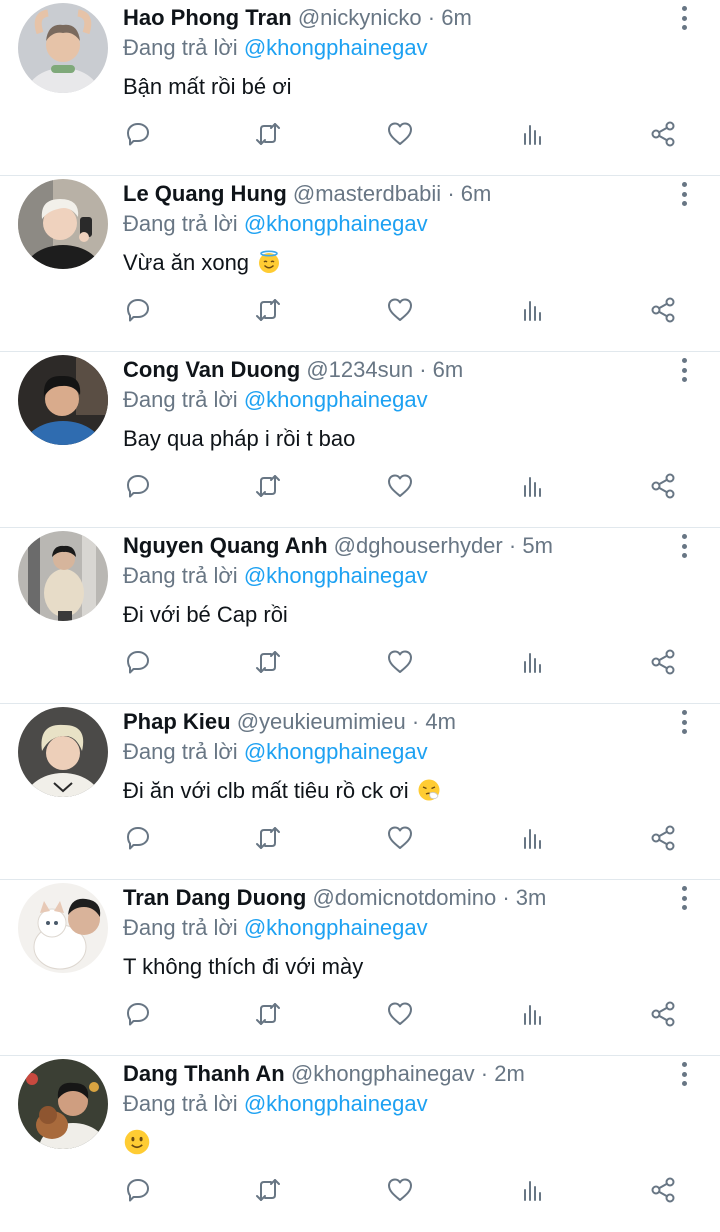 The height and width of the screenshot is (1232, 720). I want to click on sneezing-face-icon, so click(429, 790).